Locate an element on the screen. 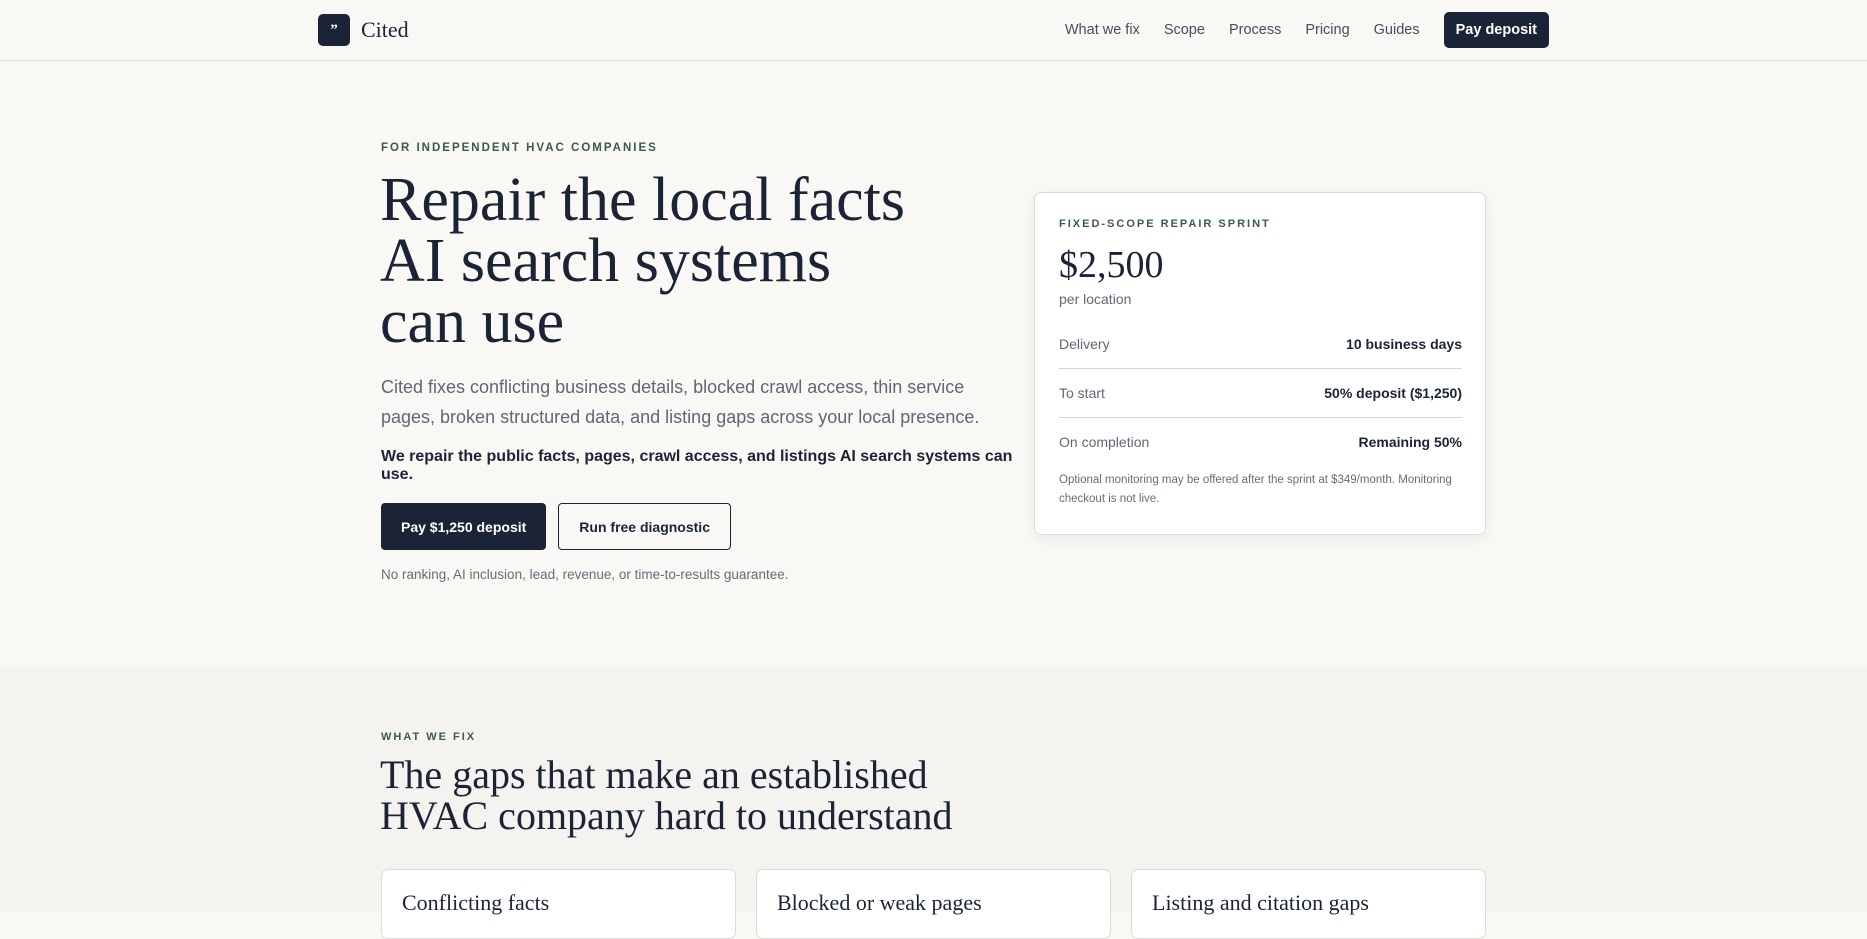  hero-title-line-3: can use is located at coordinates (472, 322).